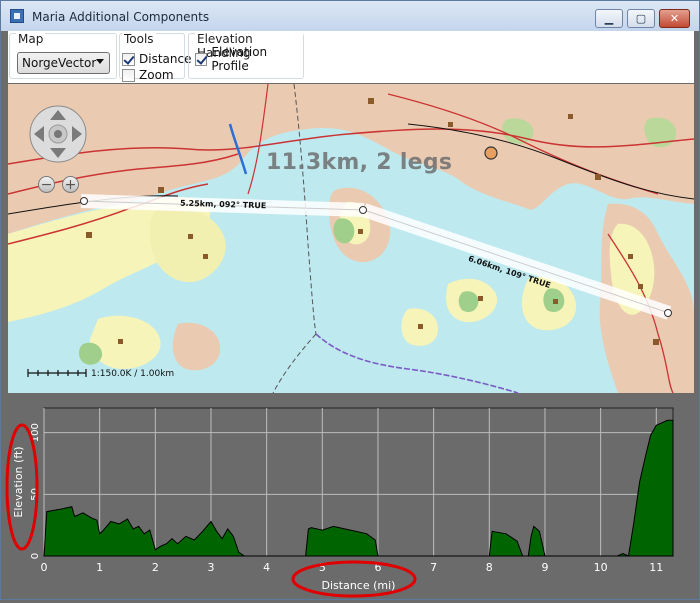  I want to click on x-tick-label: 10, so click(601, 567).